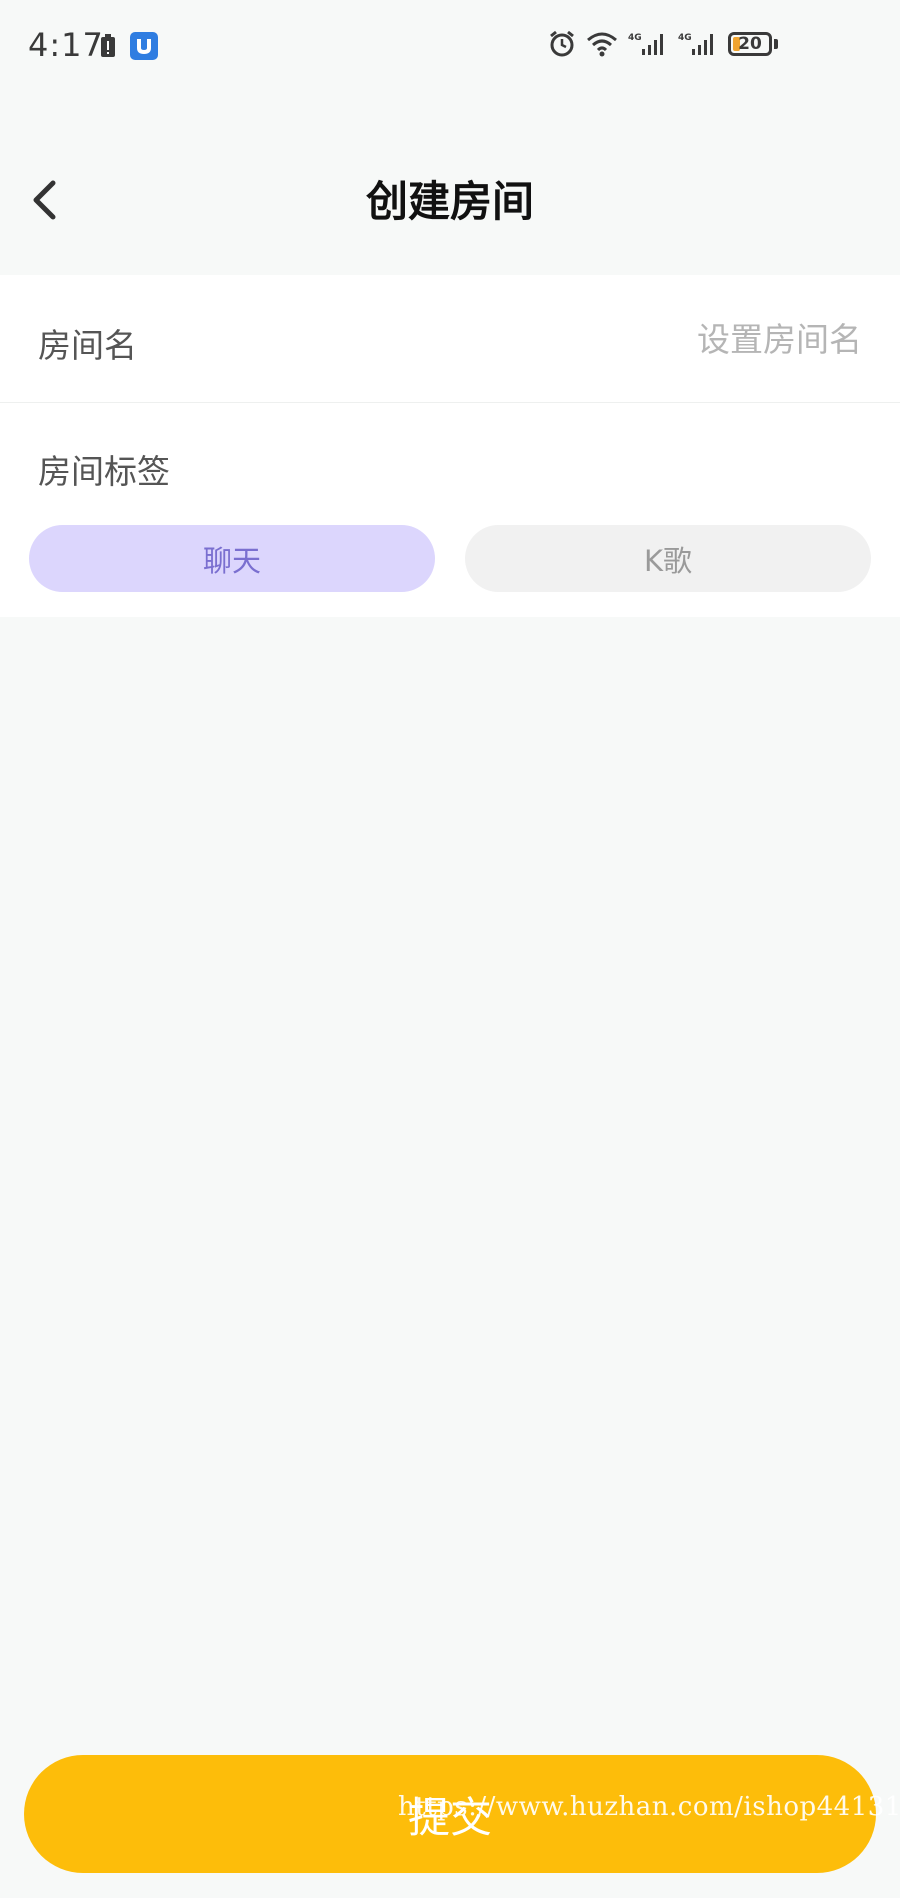  I want to click on battery-icon: 20, so click(750, 44).